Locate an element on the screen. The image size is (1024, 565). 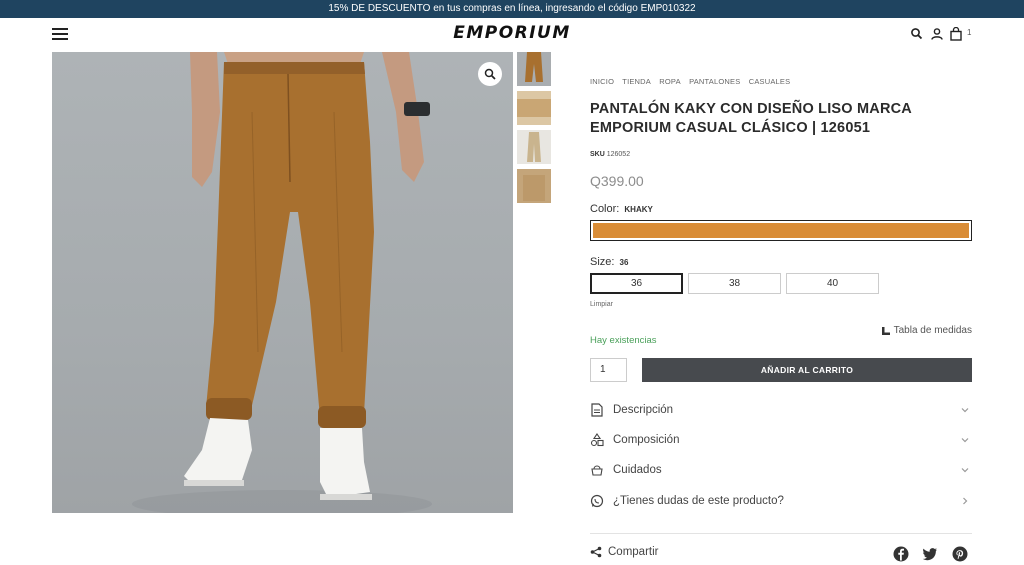
color-value: KHAKY is located at coordinates (638, 209).